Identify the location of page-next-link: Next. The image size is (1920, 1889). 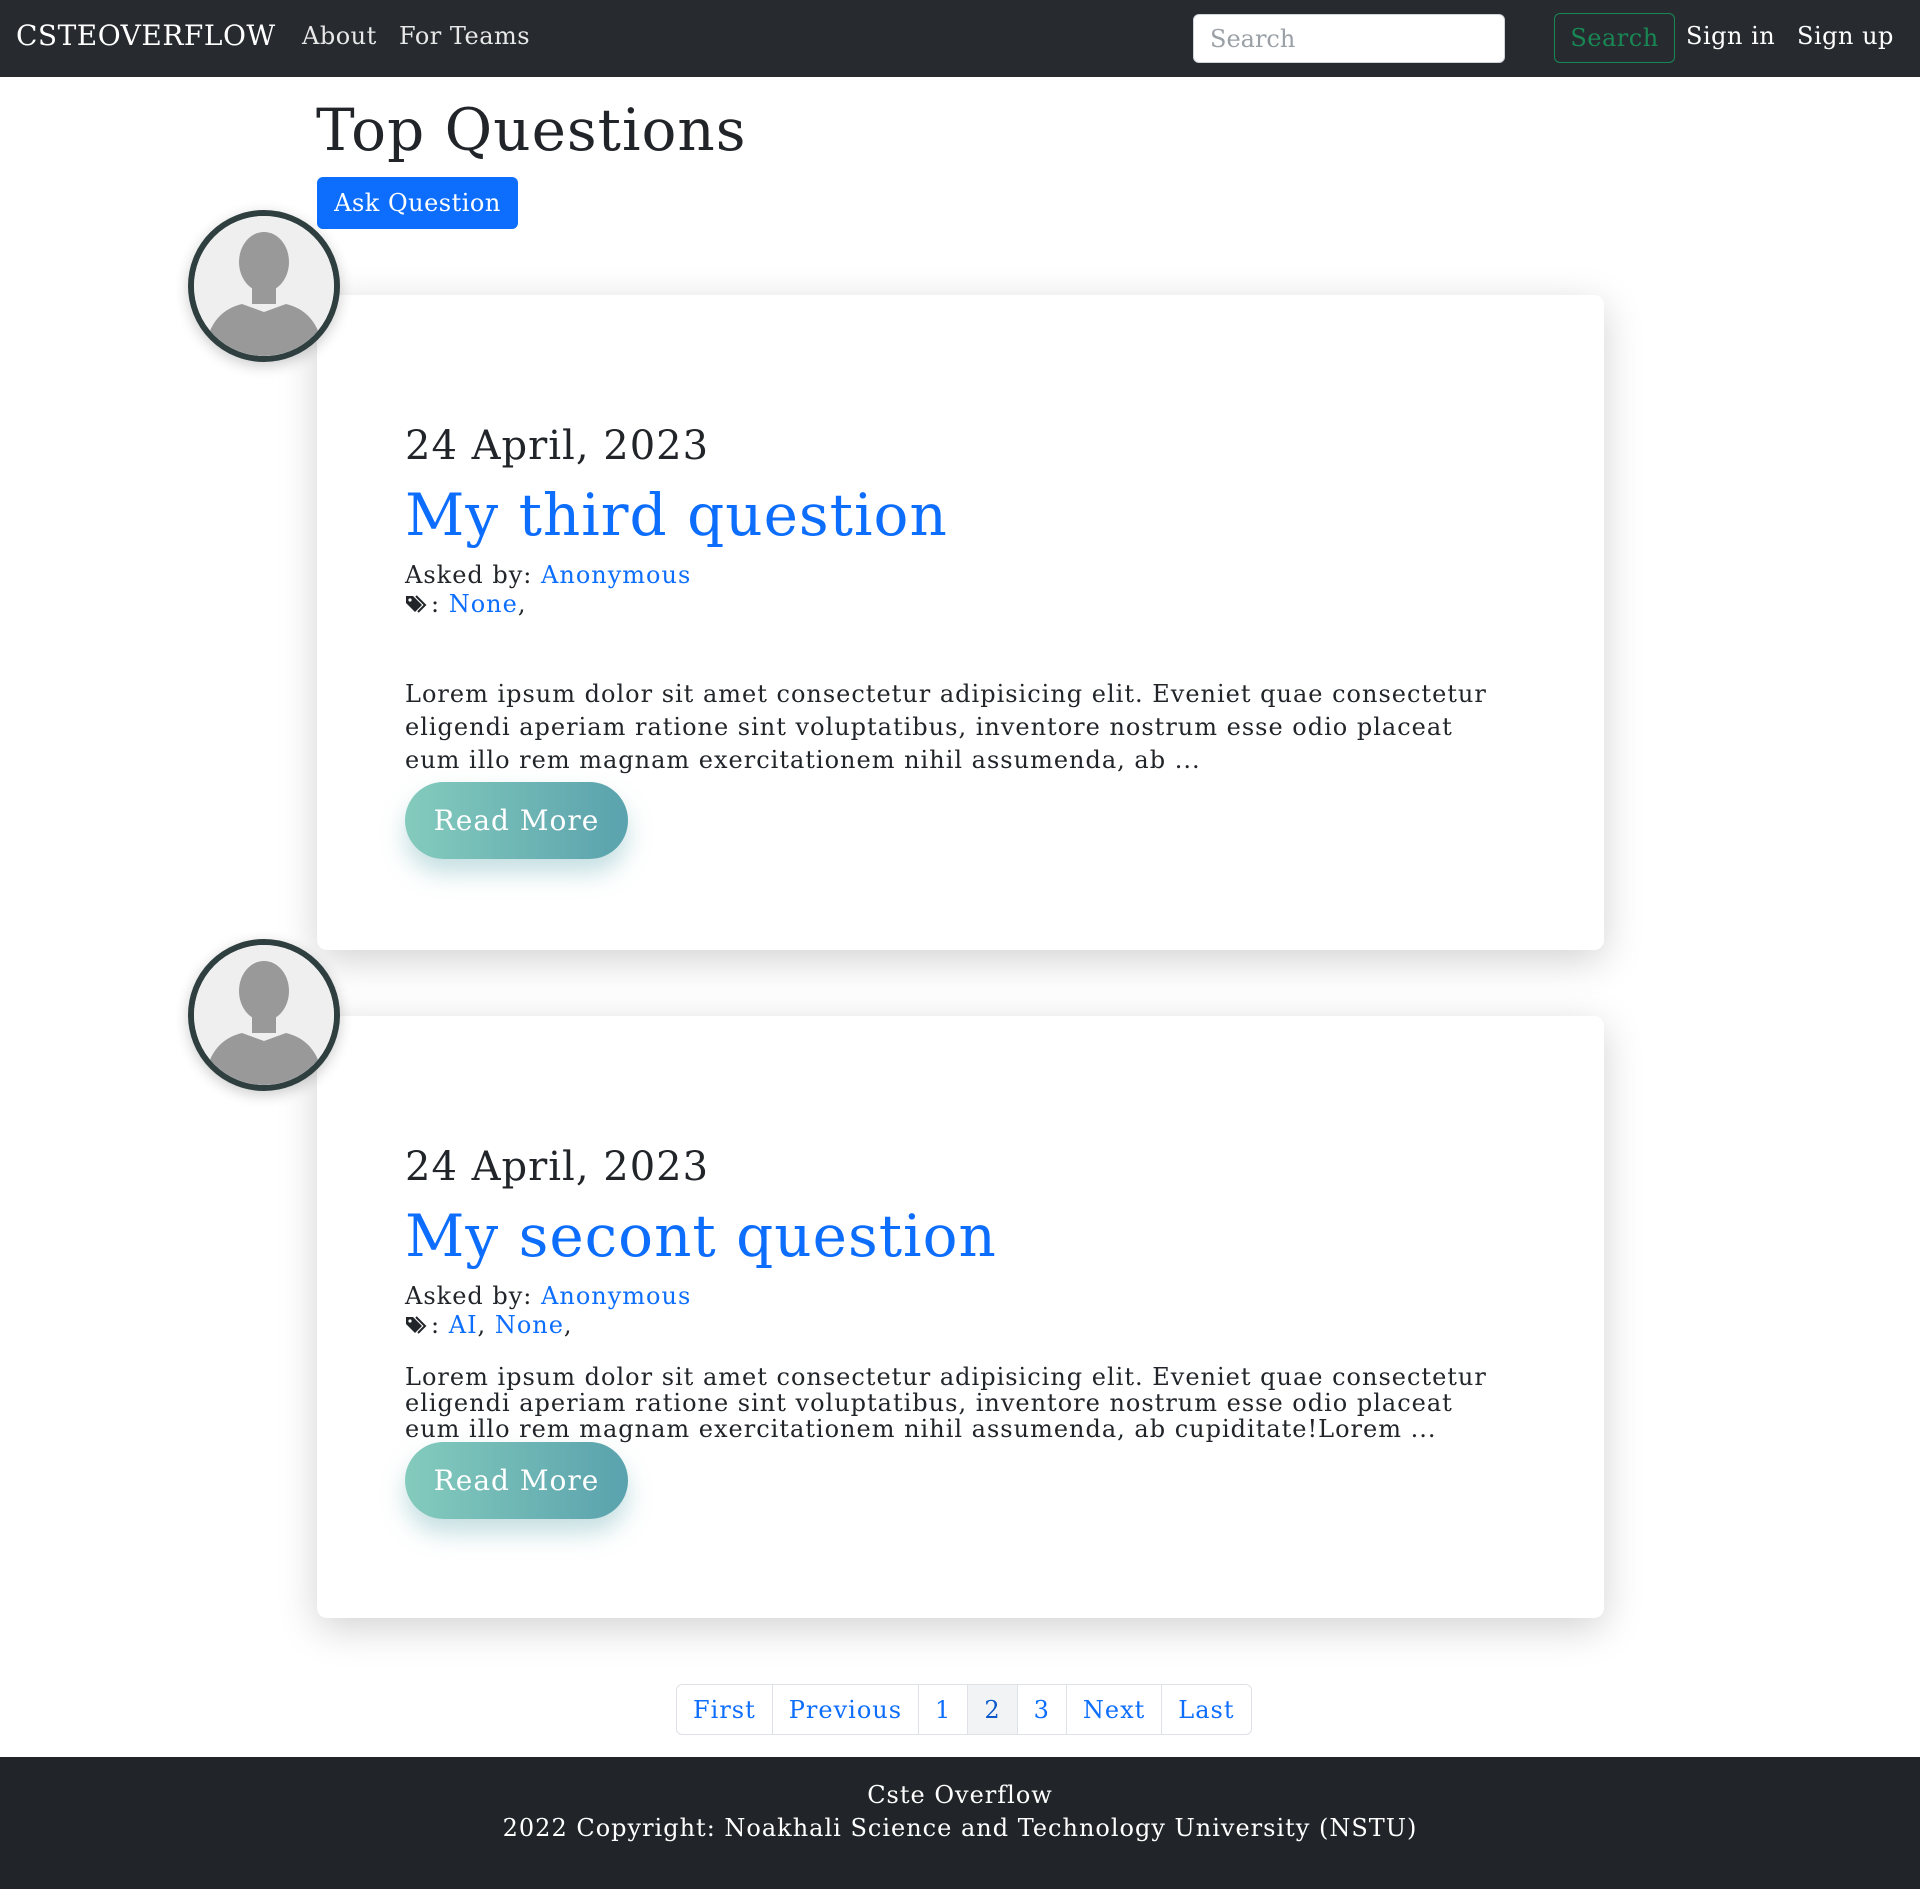
(1114, 1709).